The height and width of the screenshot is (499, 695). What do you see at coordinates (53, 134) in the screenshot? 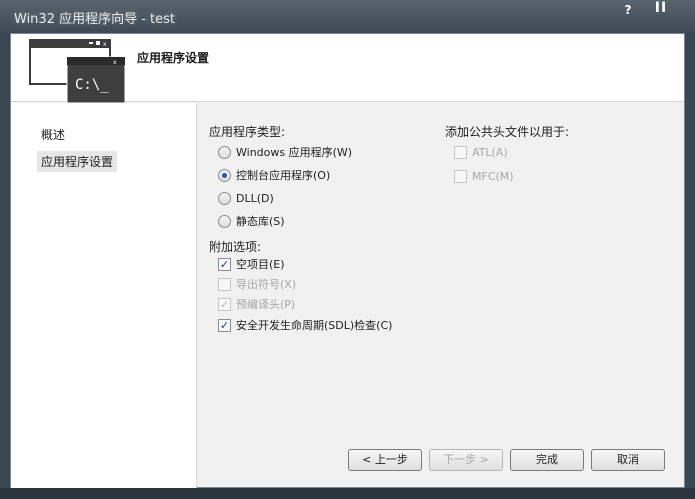
I see `nav-item-overview: 概述` at bounding box center [53, 134].